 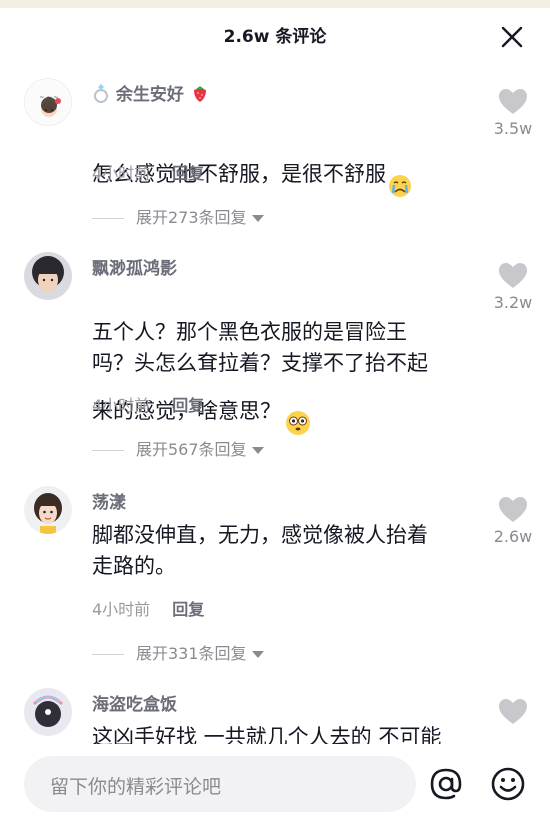 I want to click on comment-username: 海盗吃盒饭, so click(x=134, y=702).